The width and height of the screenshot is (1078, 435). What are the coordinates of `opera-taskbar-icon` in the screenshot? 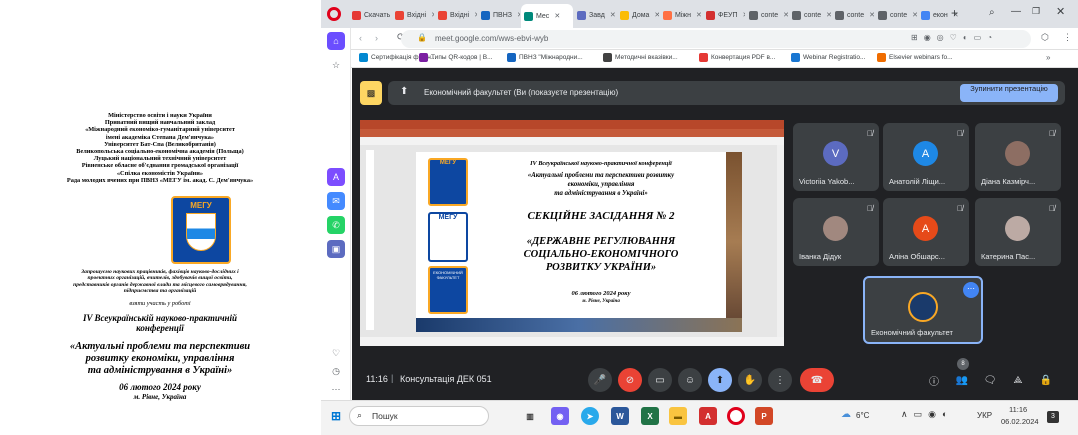 It's located at (736, 416).